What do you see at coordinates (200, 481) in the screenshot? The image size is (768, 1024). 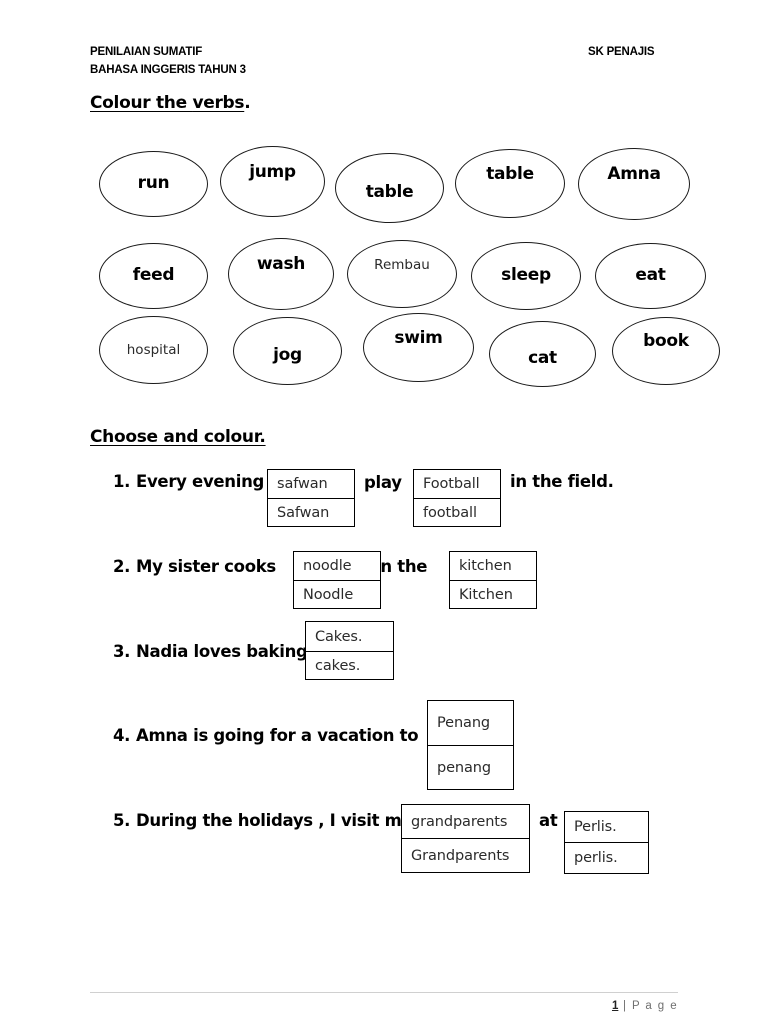 I see `question-1-text-before: Every evening` at bounding box center [200, 481].